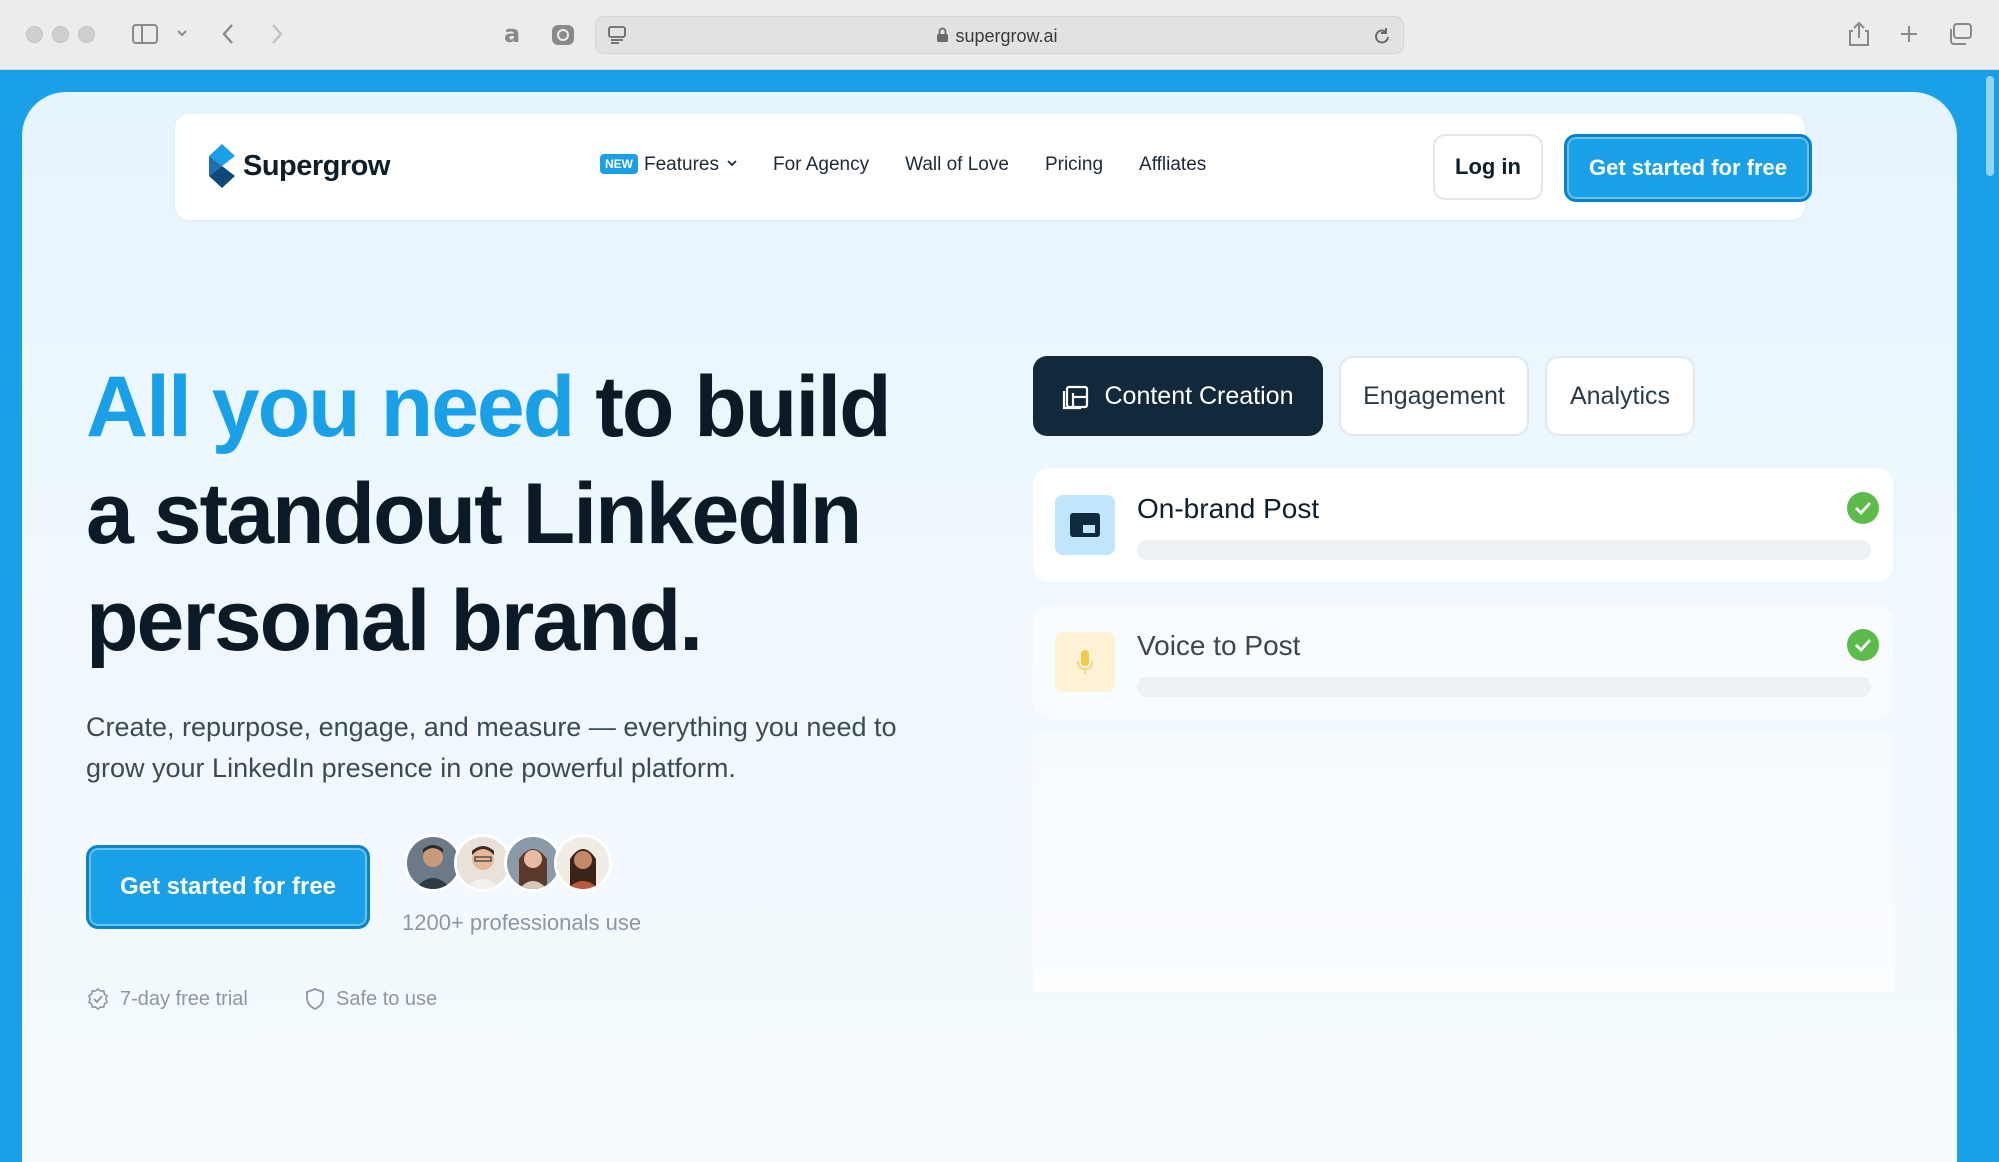 The width and height of the screenshot is (1999, 1162). What do you see at coordinates (394, 621) in the screenshot?
I see `headline-line-3: personal brand.` at bounding box center [394, 621].